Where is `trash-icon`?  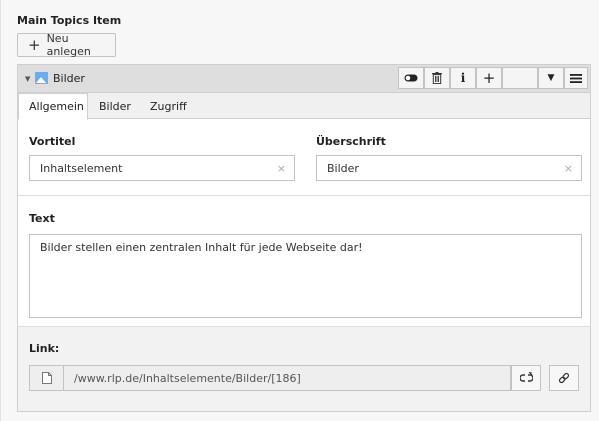
trash-icon is located at coordinates (437, 78).